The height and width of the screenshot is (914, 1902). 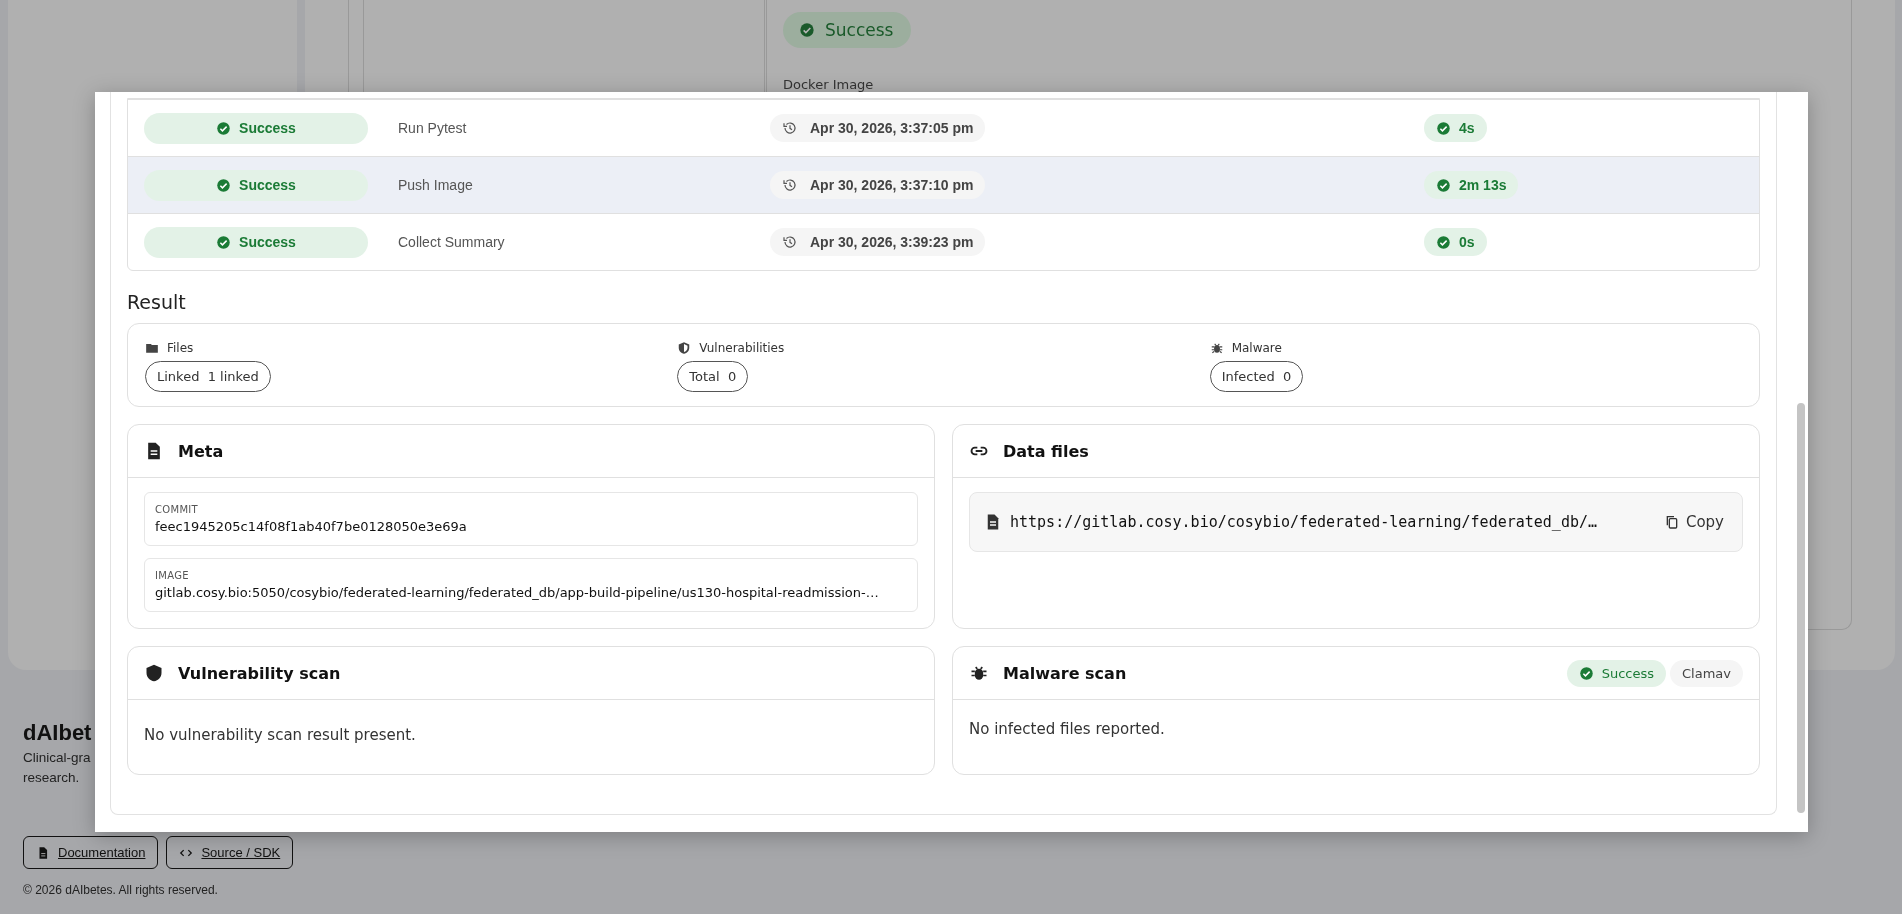 What do you see at coordinates (1801, 608) in the screenshot?
I see `scrollbar-thumb` at bounding box center [1801, 608].